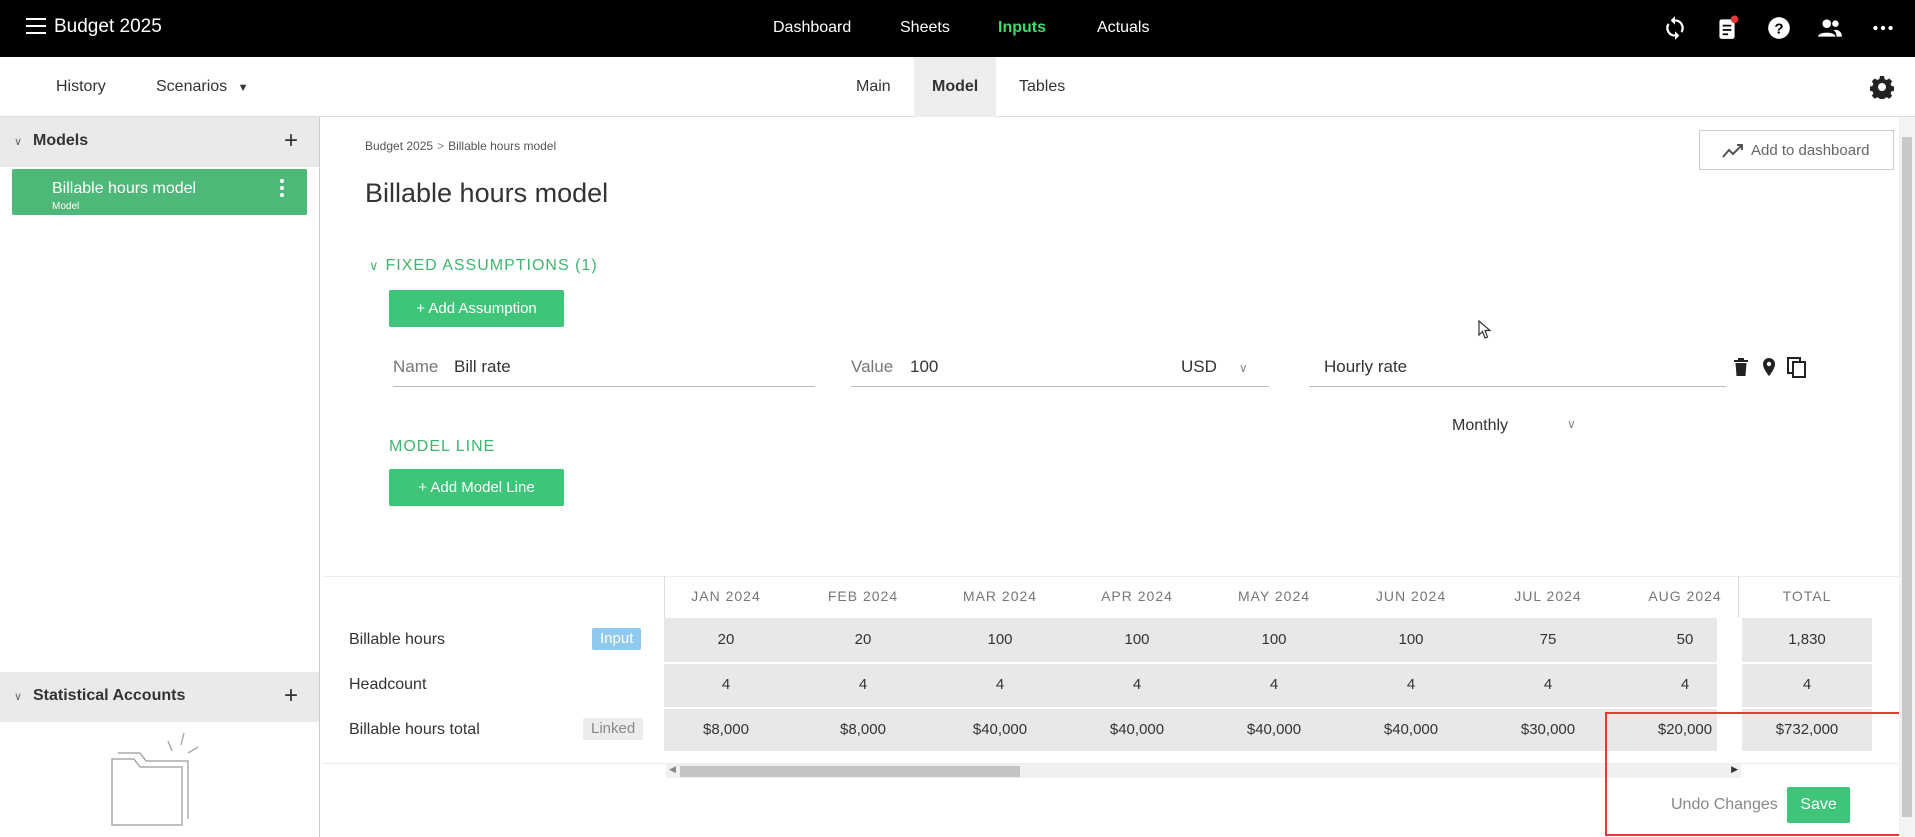 This screenshot has height=837, width=1915. Describe the element at coordinates (159, 142) in the screenshot. I see `models-header: ∨ Models +` at that location.